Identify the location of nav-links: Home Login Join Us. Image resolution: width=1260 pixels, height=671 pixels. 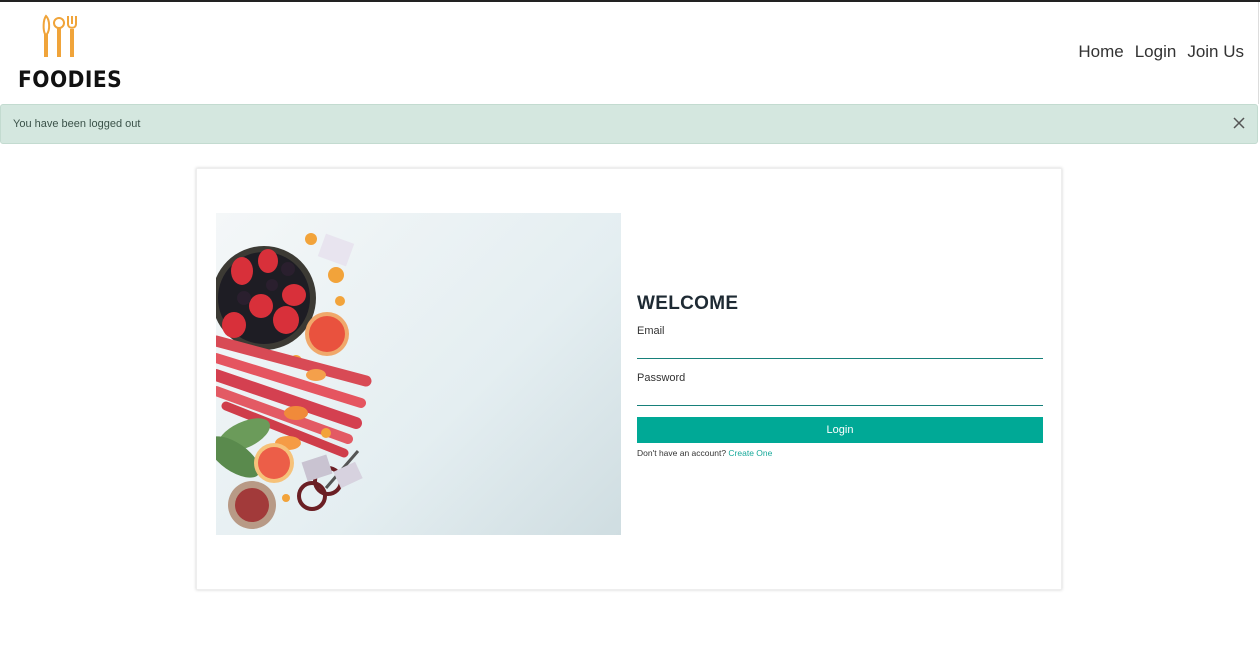
(1161, 52).